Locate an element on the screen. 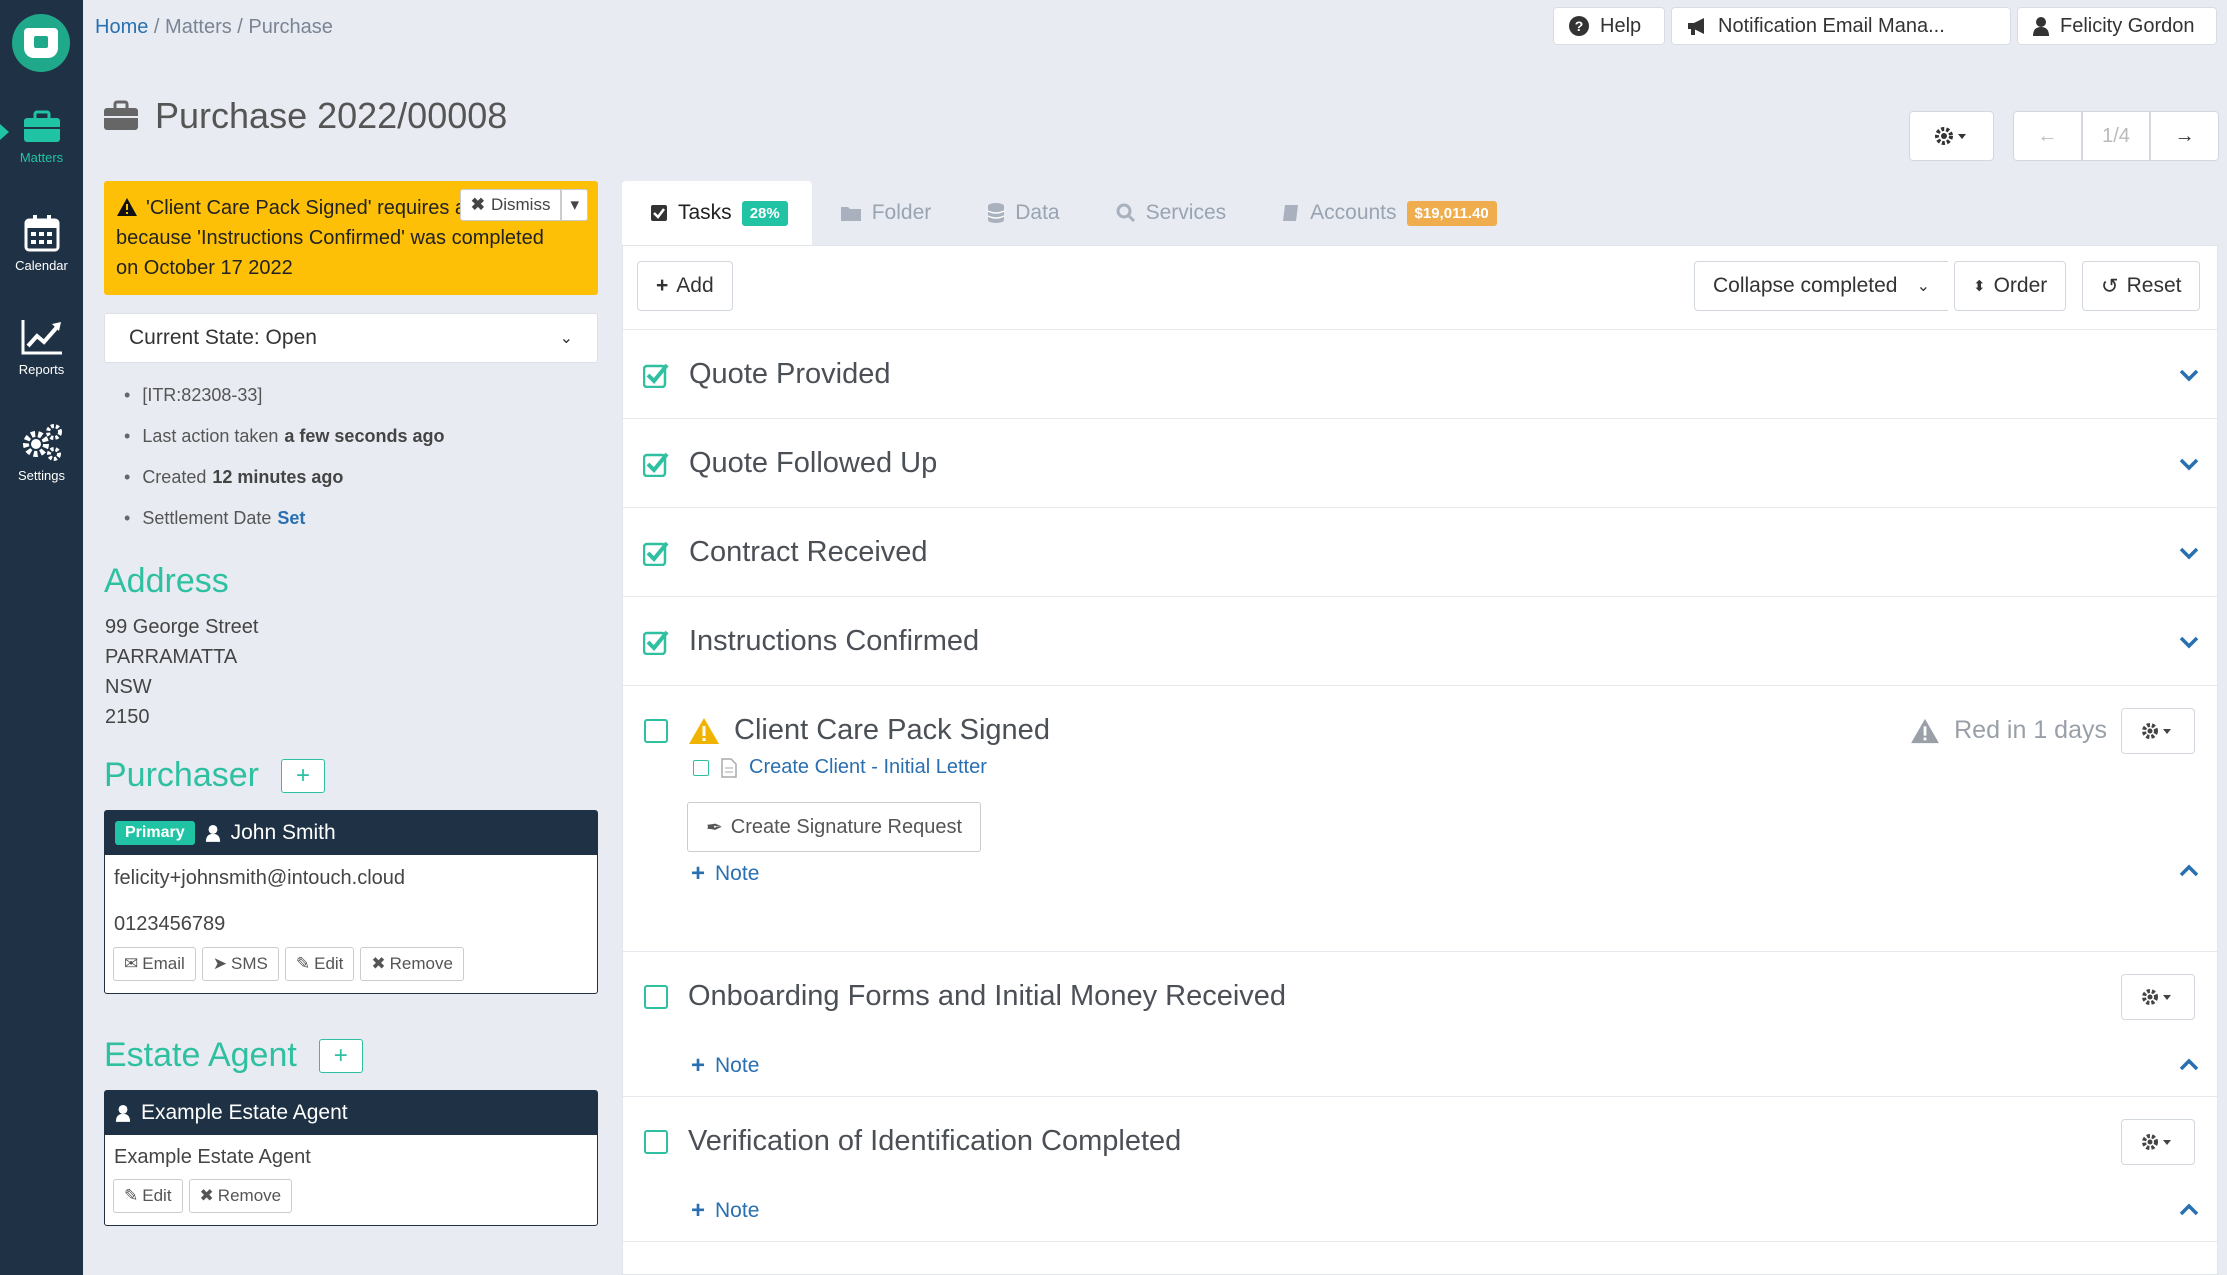 The height and width of the screenshot is (1275, 2227). tab-tasks: Tasks 28% is located at coordinates (717, 213).